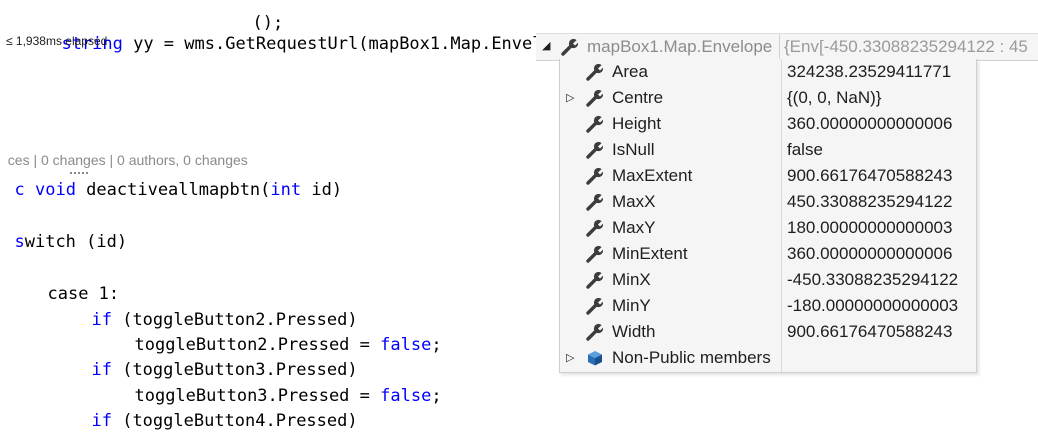 This screenshot has height=434, width=1038. Describe the element at coordinates (595, 358) in the screenshot. I see `cube-icon` at that location.